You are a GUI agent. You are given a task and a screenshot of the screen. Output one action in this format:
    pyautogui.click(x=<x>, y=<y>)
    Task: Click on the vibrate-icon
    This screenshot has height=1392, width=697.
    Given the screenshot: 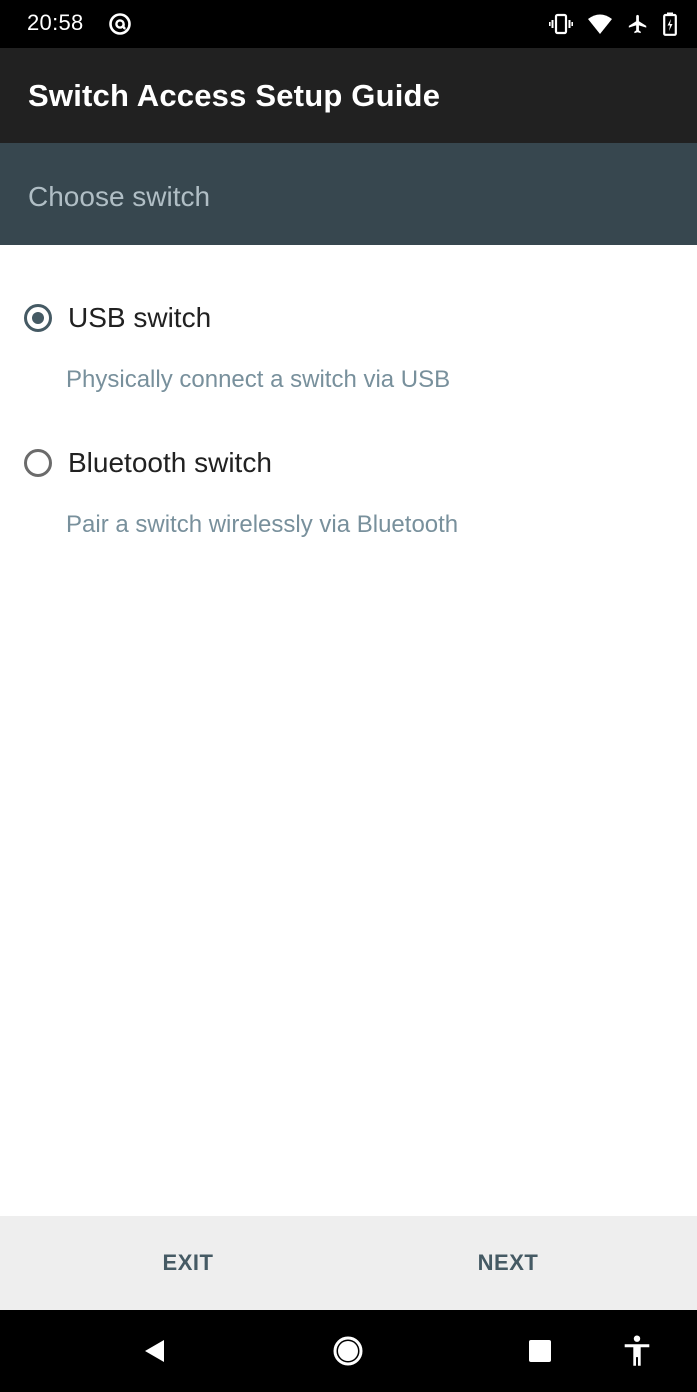 What is the action you would take?
    pyautogui.click(x=561, y=24)
    